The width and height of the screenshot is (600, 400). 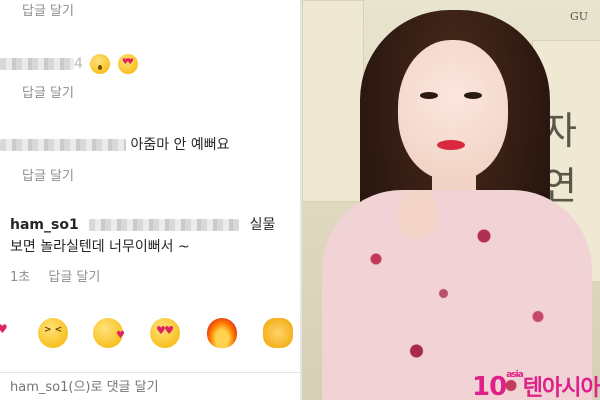 I want to click on comment-text: 아줌마 안 예뻐요, so click(x=180, y=145).